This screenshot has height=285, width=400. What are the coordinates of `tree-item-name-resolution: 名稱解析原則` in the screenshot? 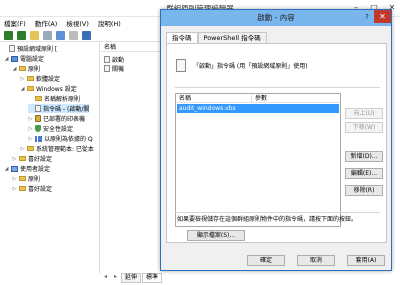 It's located at (54, 98).